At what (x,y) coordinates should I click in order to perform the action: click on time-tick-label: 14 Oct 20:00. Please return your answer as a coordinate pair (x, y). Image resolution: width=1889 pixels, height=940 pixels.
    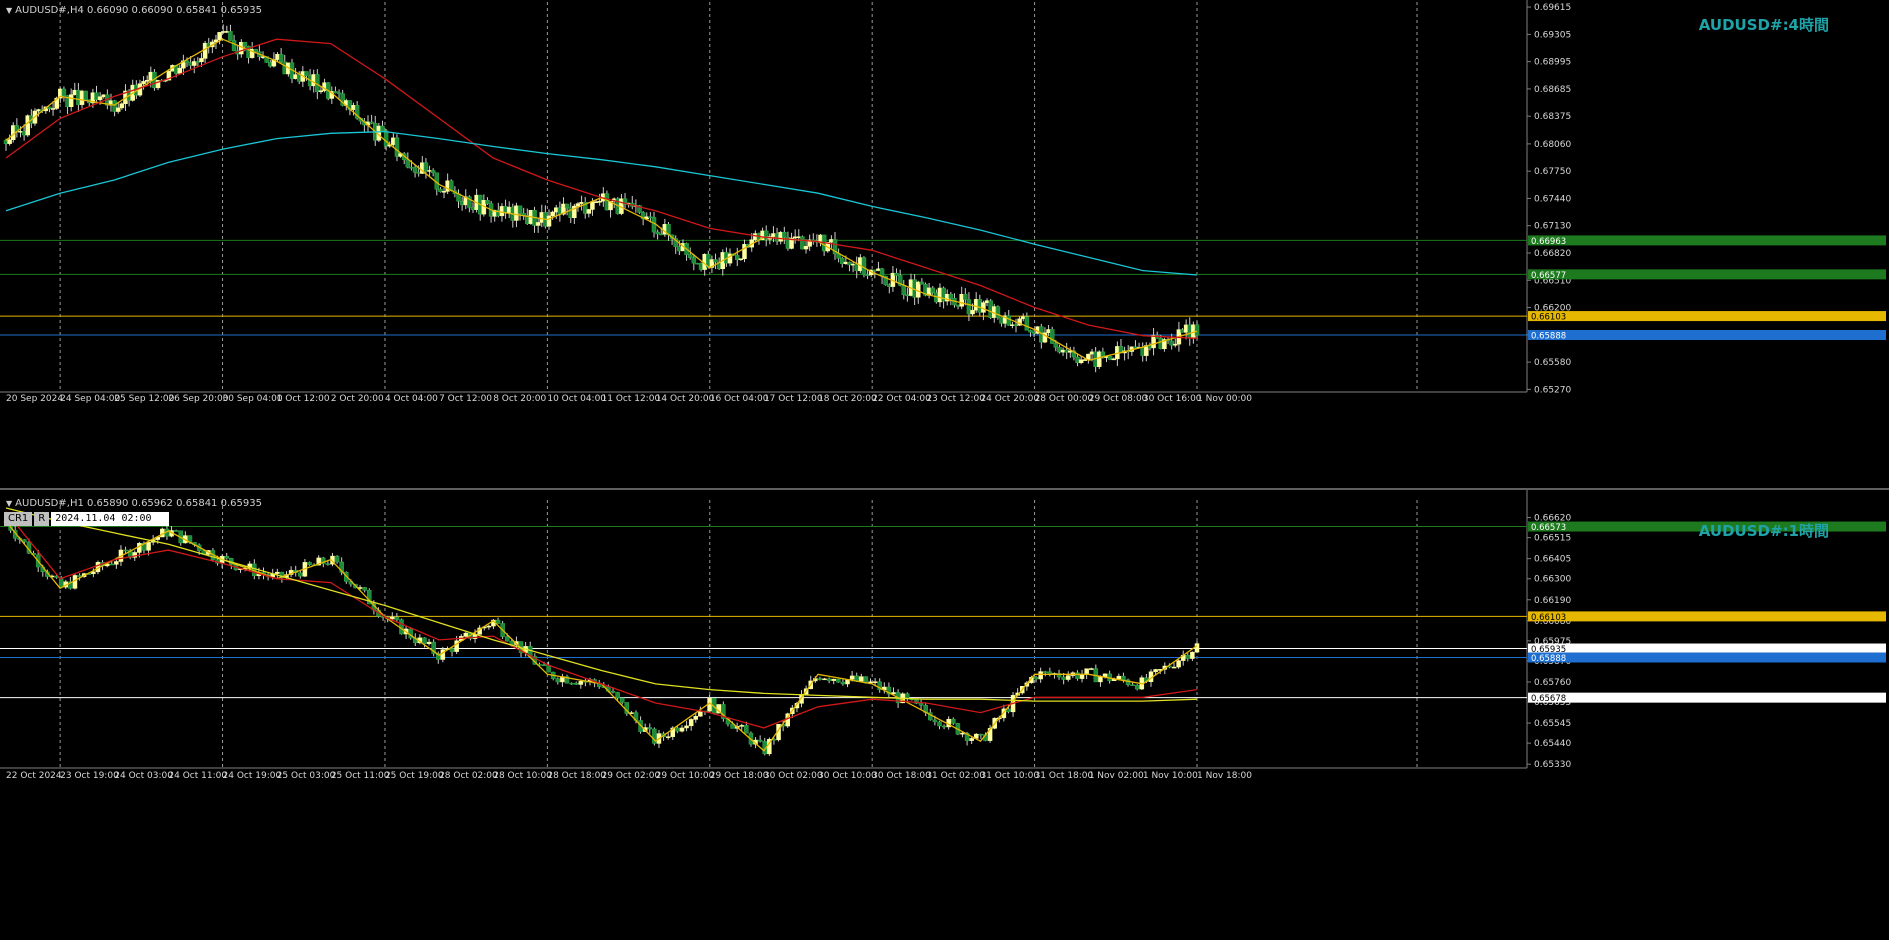
    Looking at the image, I should click on (685, 399).